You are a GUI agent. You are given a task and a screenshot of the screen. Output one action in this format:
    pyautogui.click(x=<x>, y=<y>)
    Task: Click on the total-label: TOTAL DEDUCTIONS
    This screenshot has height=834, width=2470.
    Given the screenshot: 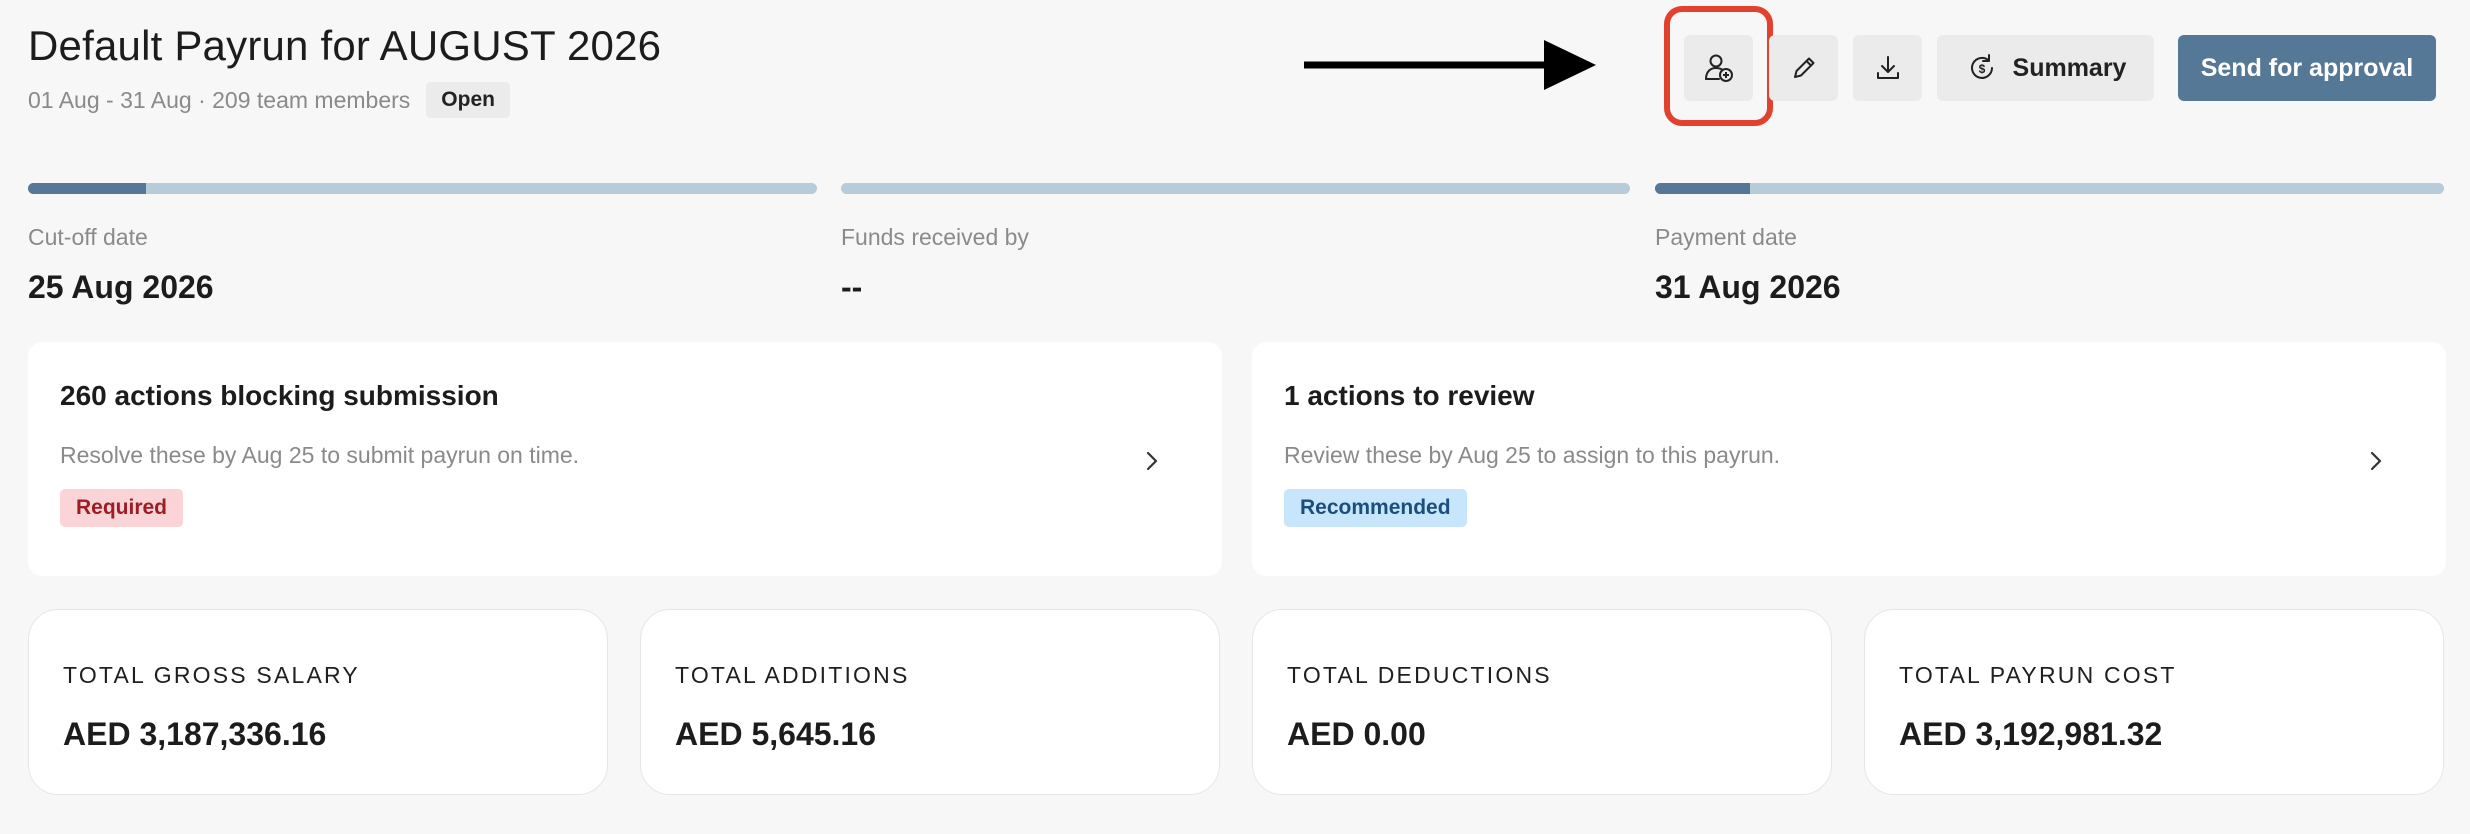 What is the action you would take?
    pyautogui.click(x=1419, y=675)
    